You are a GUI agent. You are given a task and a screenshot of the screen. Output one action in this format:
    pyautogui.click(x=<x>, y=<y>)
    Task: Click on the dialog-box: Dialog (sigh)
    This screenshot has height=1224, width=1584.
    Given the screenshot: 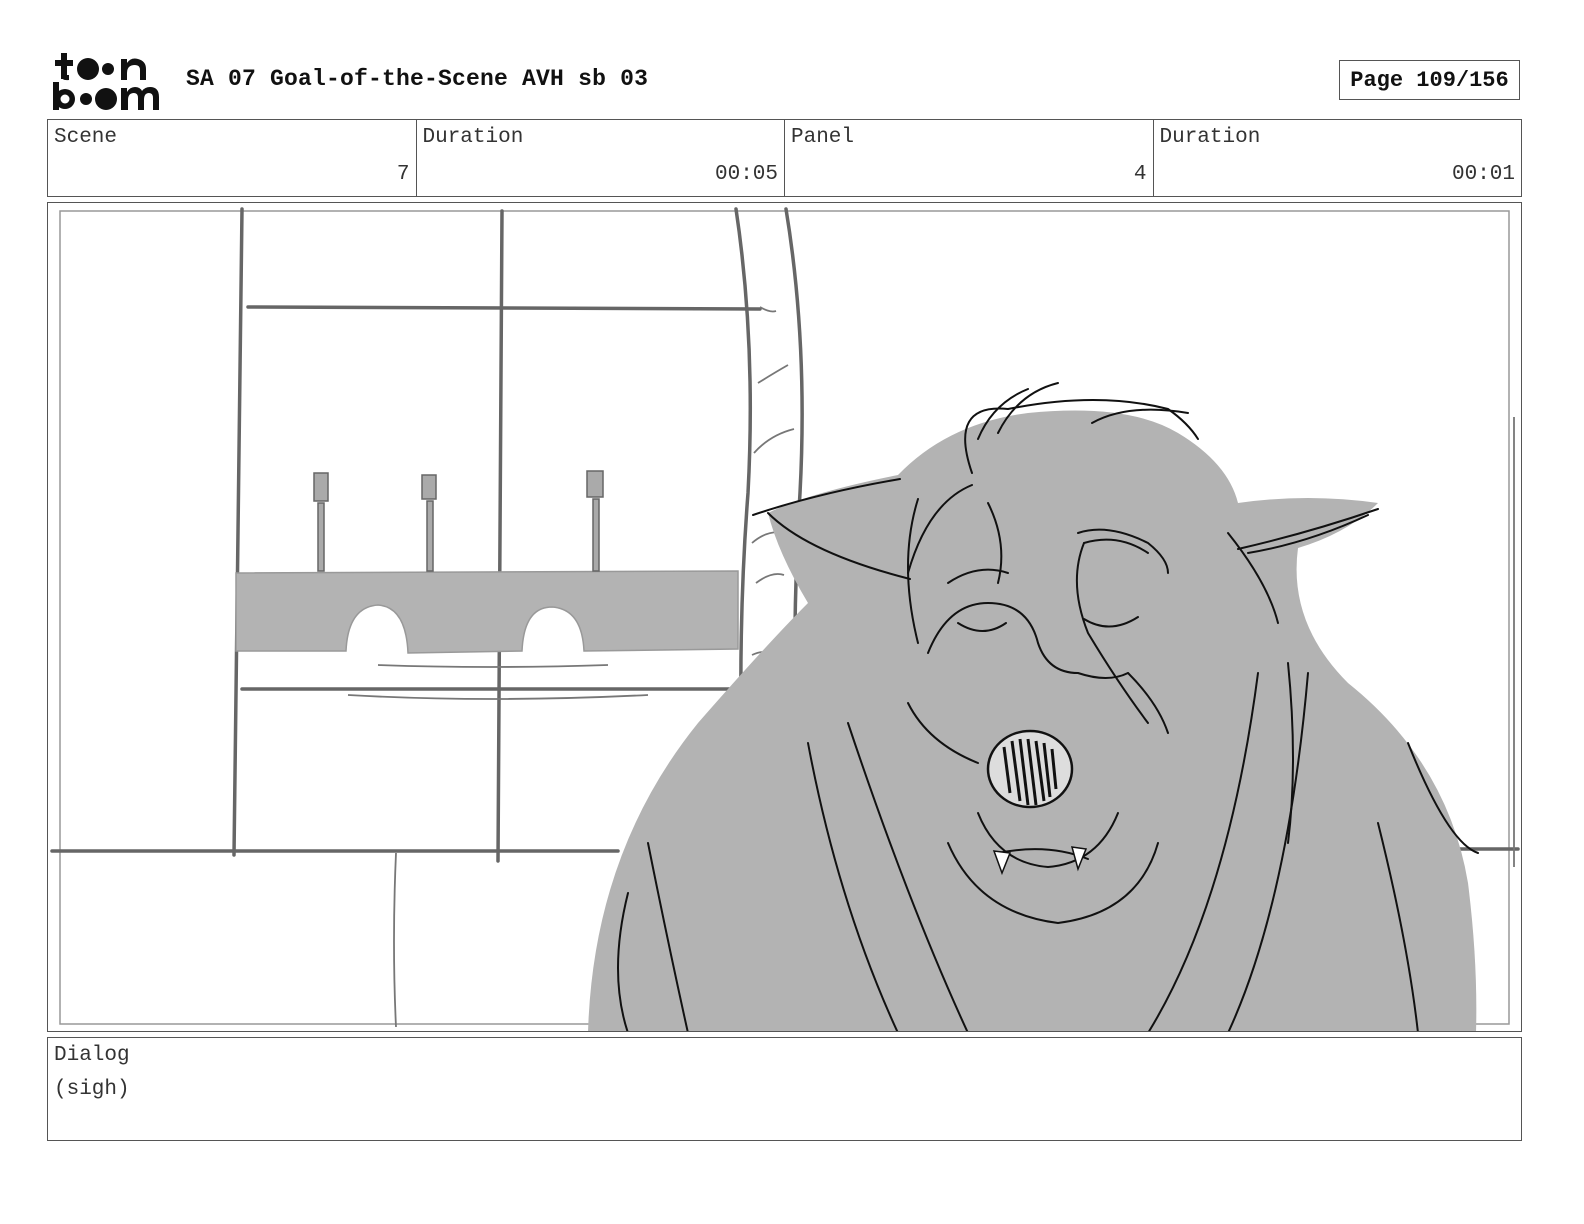 What is the action you would take?
    pyautogui.click(x=784, y=1089)
    